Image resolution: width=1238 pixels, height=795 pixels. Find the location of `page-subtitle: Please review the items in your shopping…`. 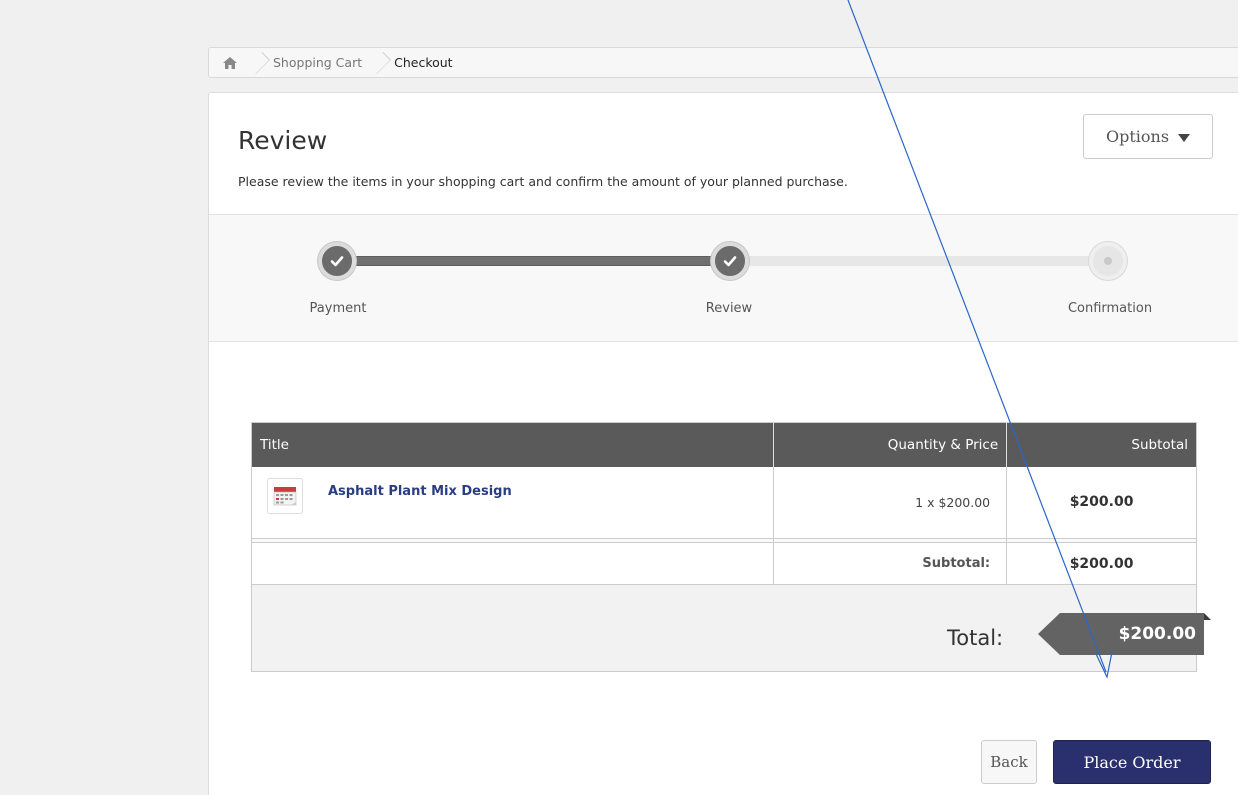

page-subtitle: Please review the items in your shopping… is located at coordinates (543, 181).